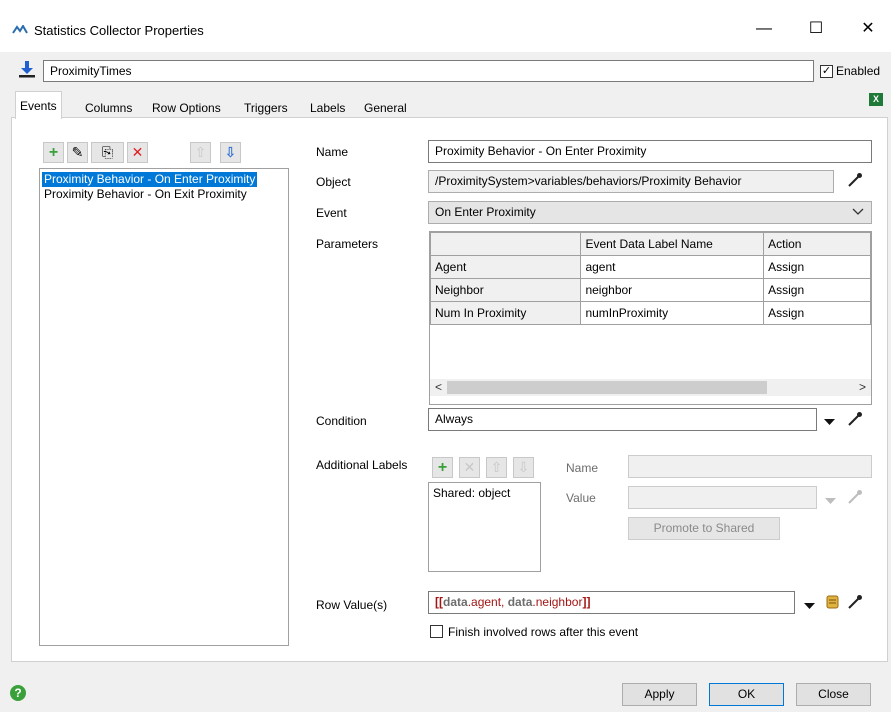 Image resolution: width=891 pixels, height=712 pixels. I want to click on tab-triggers: Triggers, so click(266, 106).